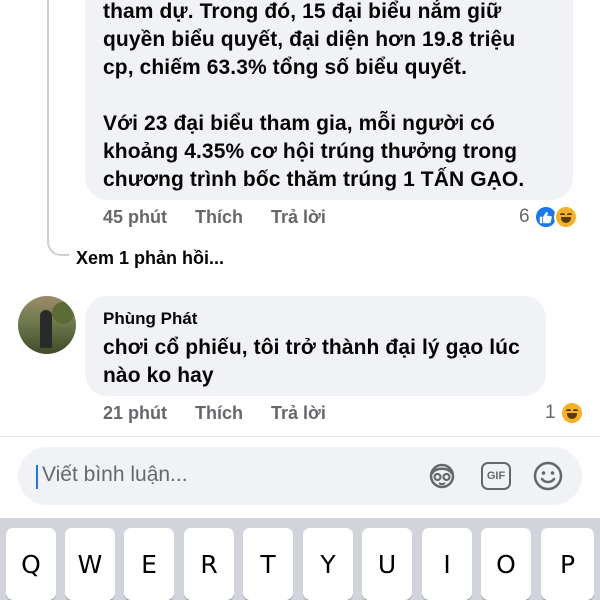  What do you see at coordinates (315, 319) in the screenshot?
I see `comment-author: Phùng Phát` at bounding box center [315, 319].